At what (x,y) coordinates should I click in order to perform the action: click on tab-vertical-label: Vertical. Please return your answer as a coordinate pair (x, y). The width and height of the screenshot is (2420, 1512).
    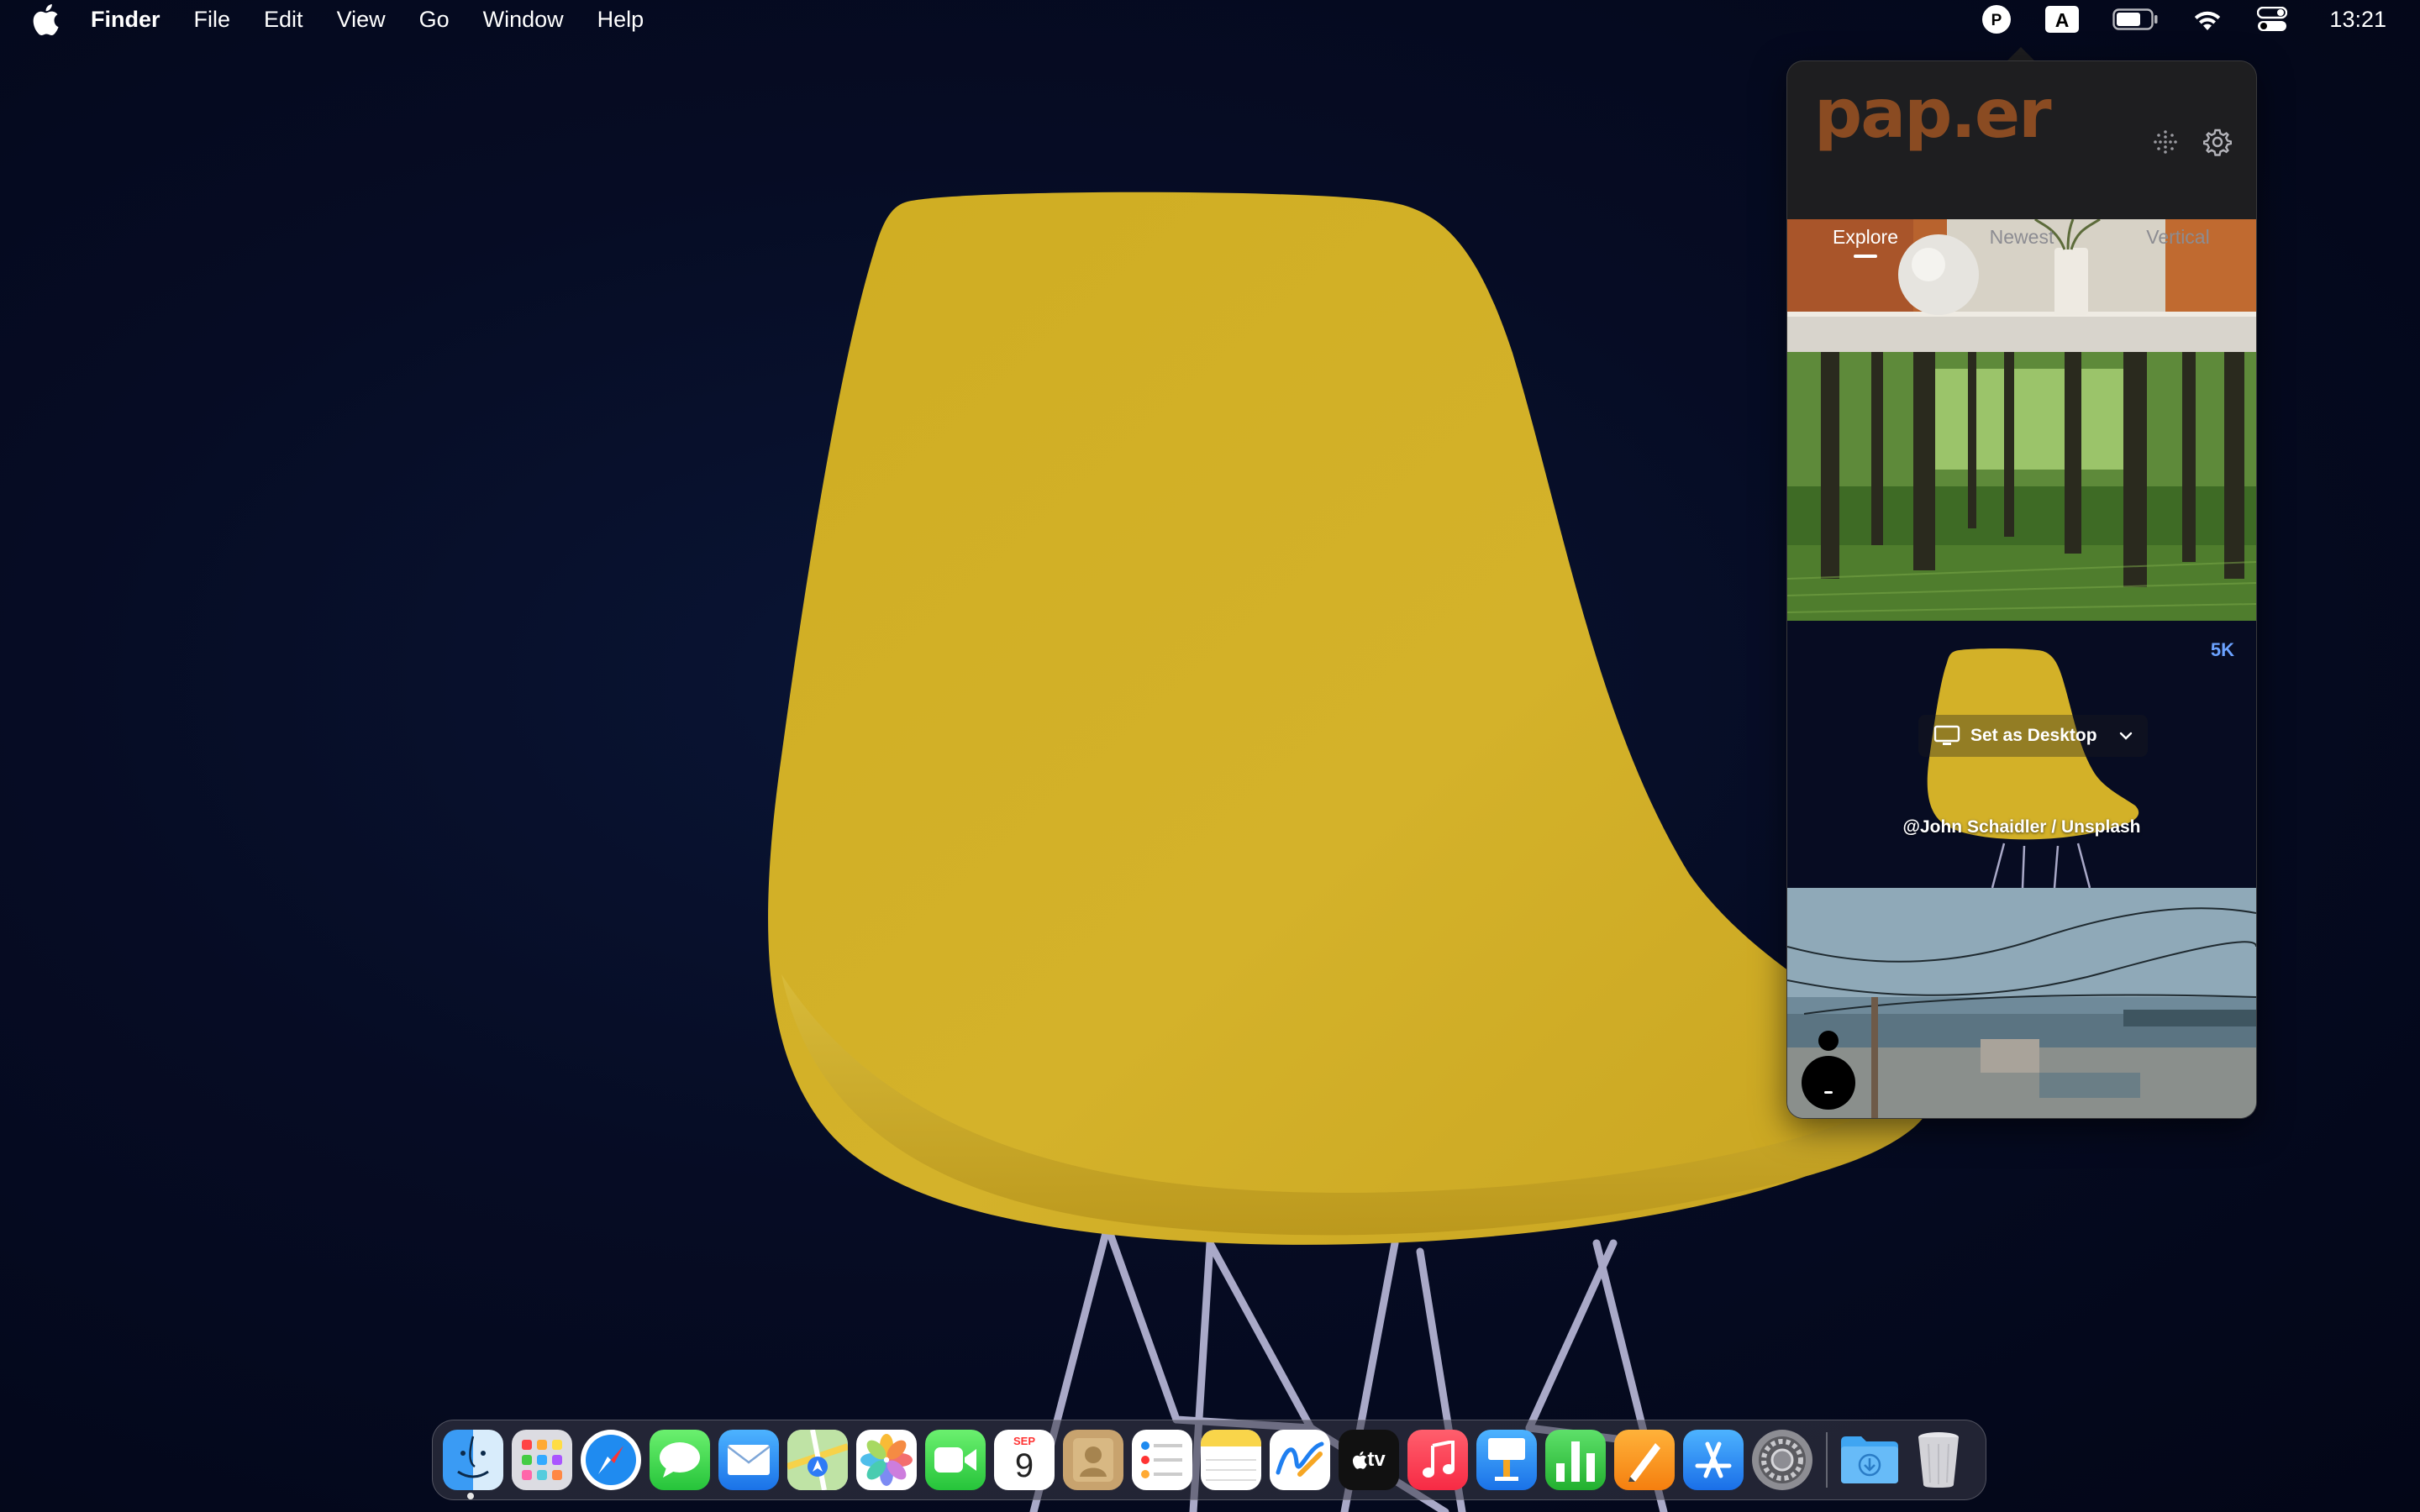
    Looking at the image, I should click on (2178, 237).